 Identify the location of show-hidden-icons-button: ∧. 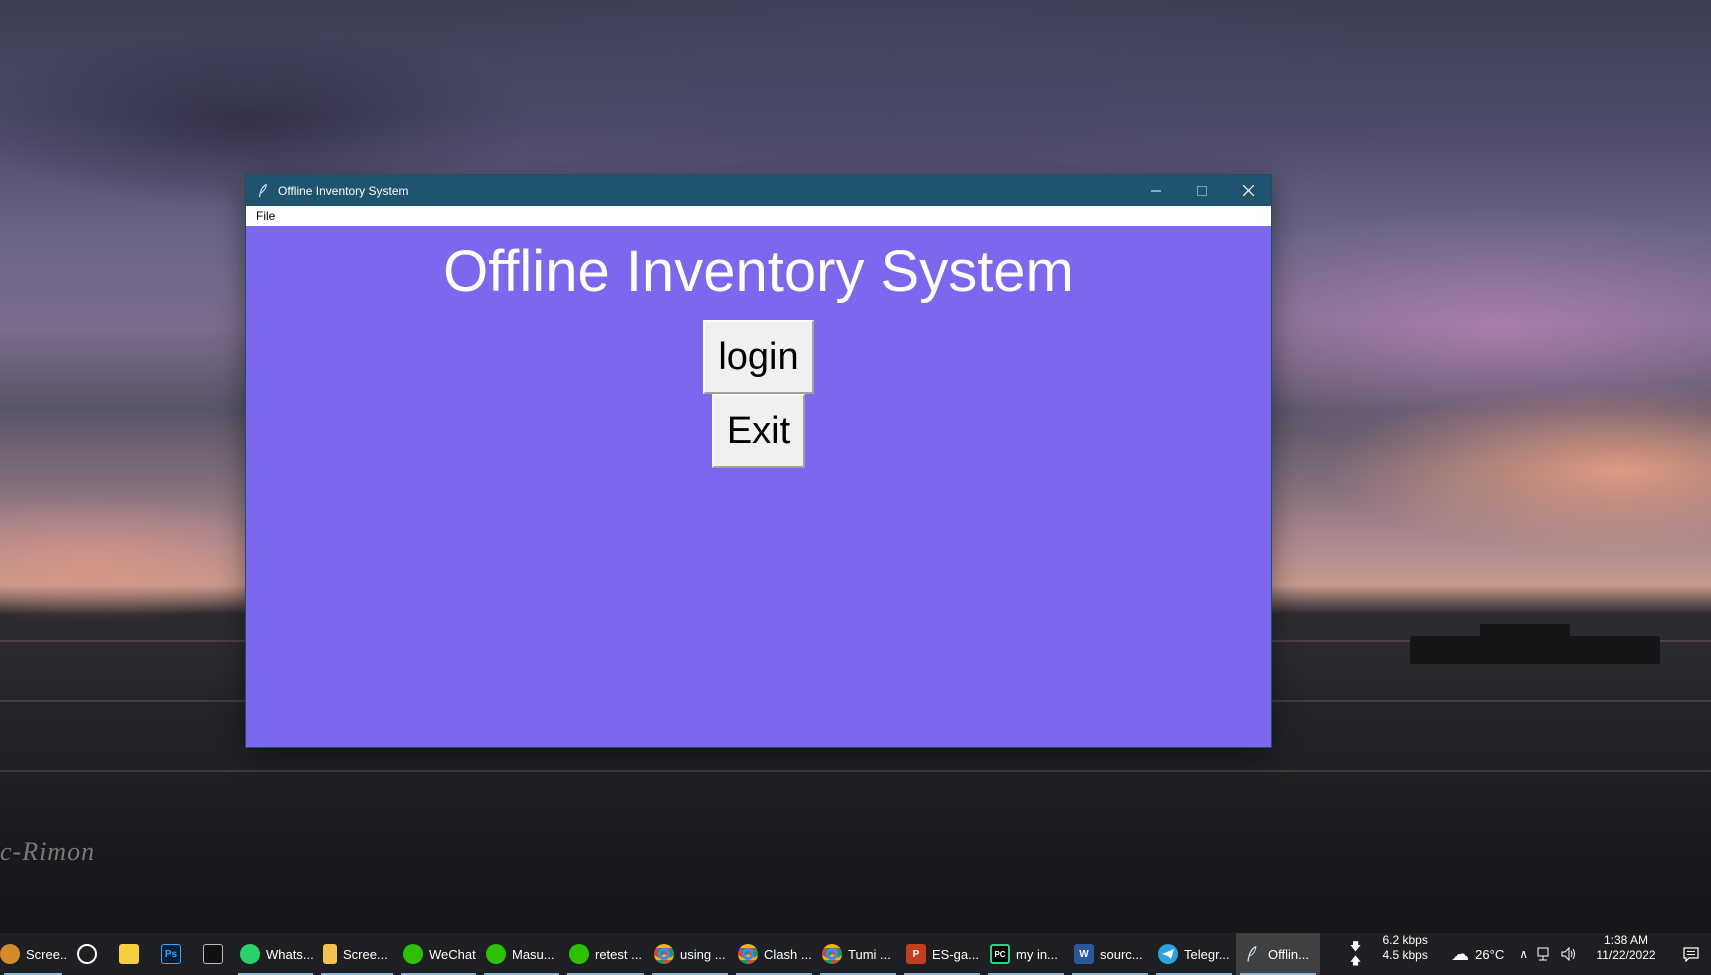
(1523, 954).